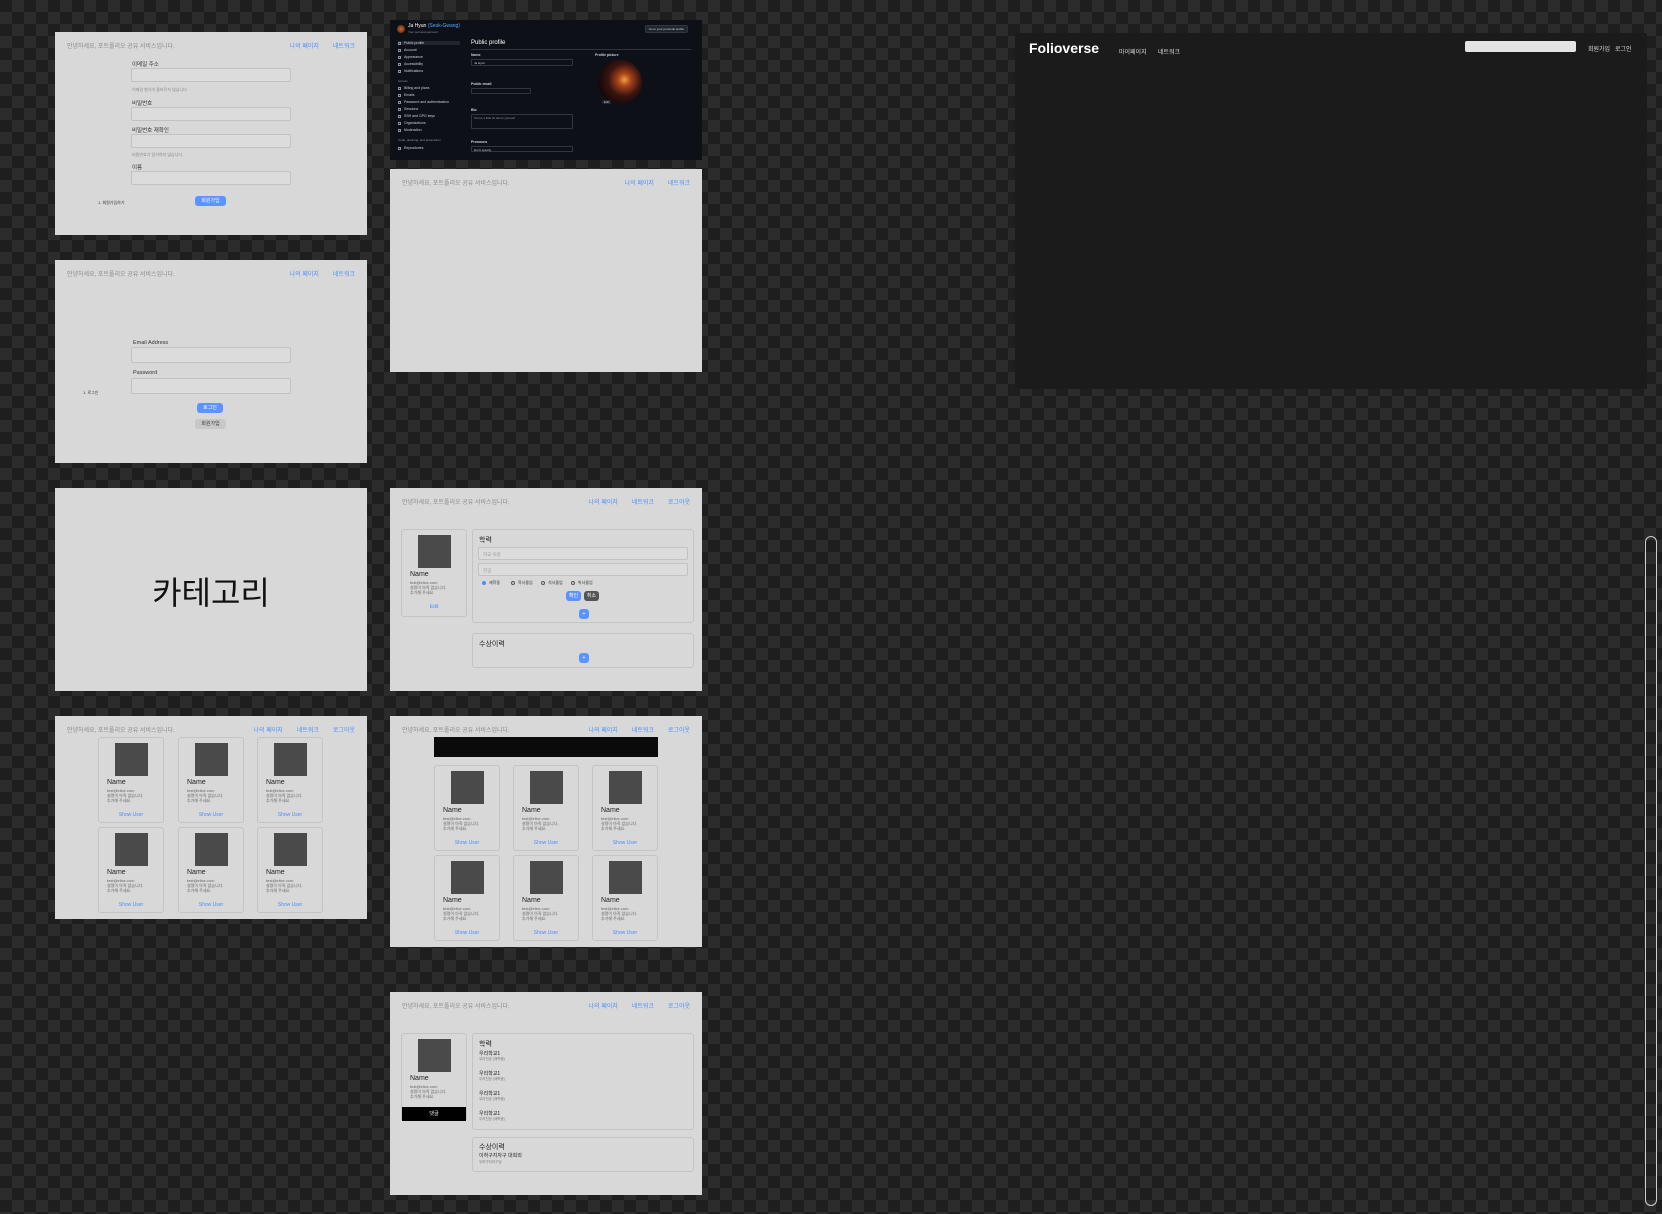 The height and width of the screenshot is (1214, 1662). I want to click on login-email-input, so click(211, 355).